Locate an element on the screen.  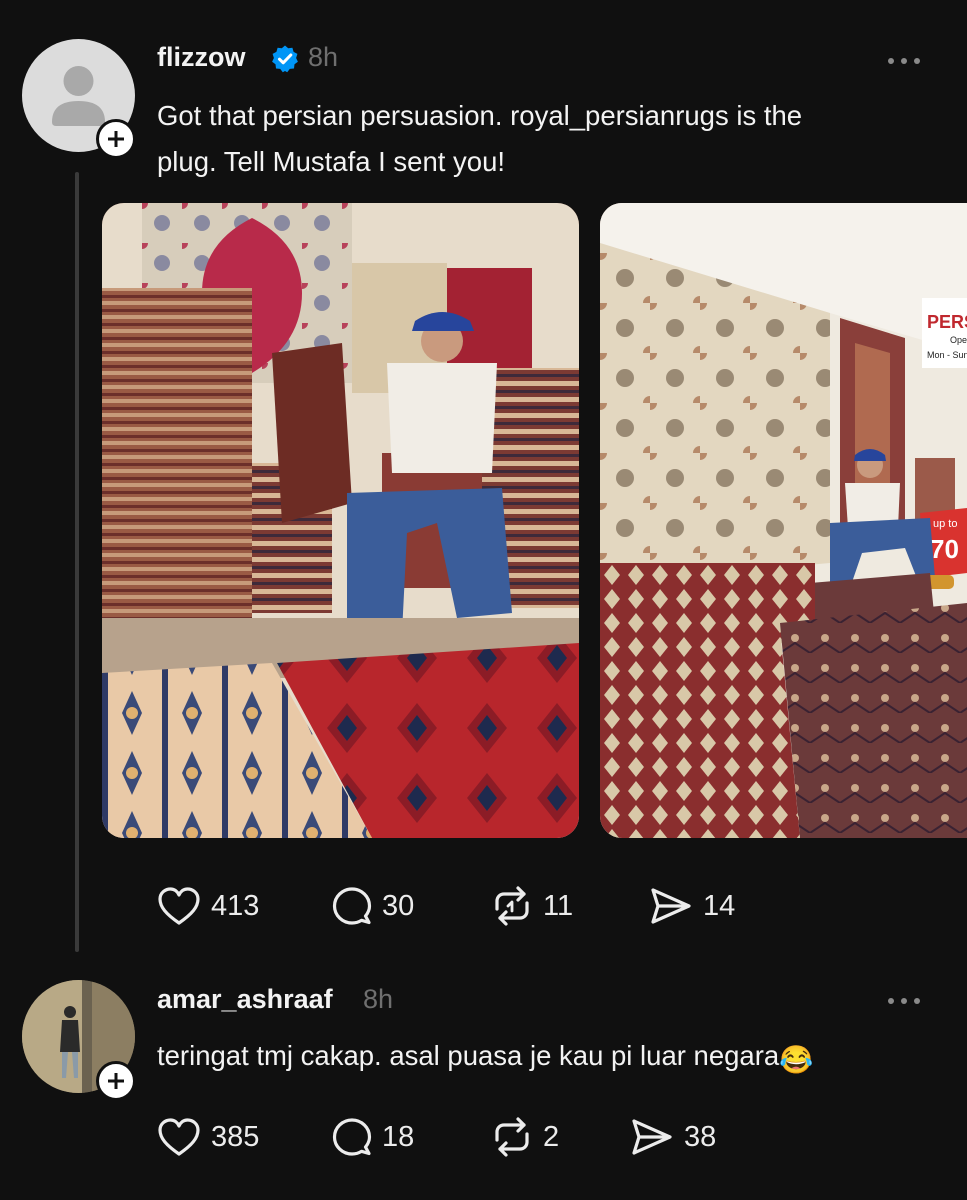
username: flizzow is located at coordinates (201, 57).